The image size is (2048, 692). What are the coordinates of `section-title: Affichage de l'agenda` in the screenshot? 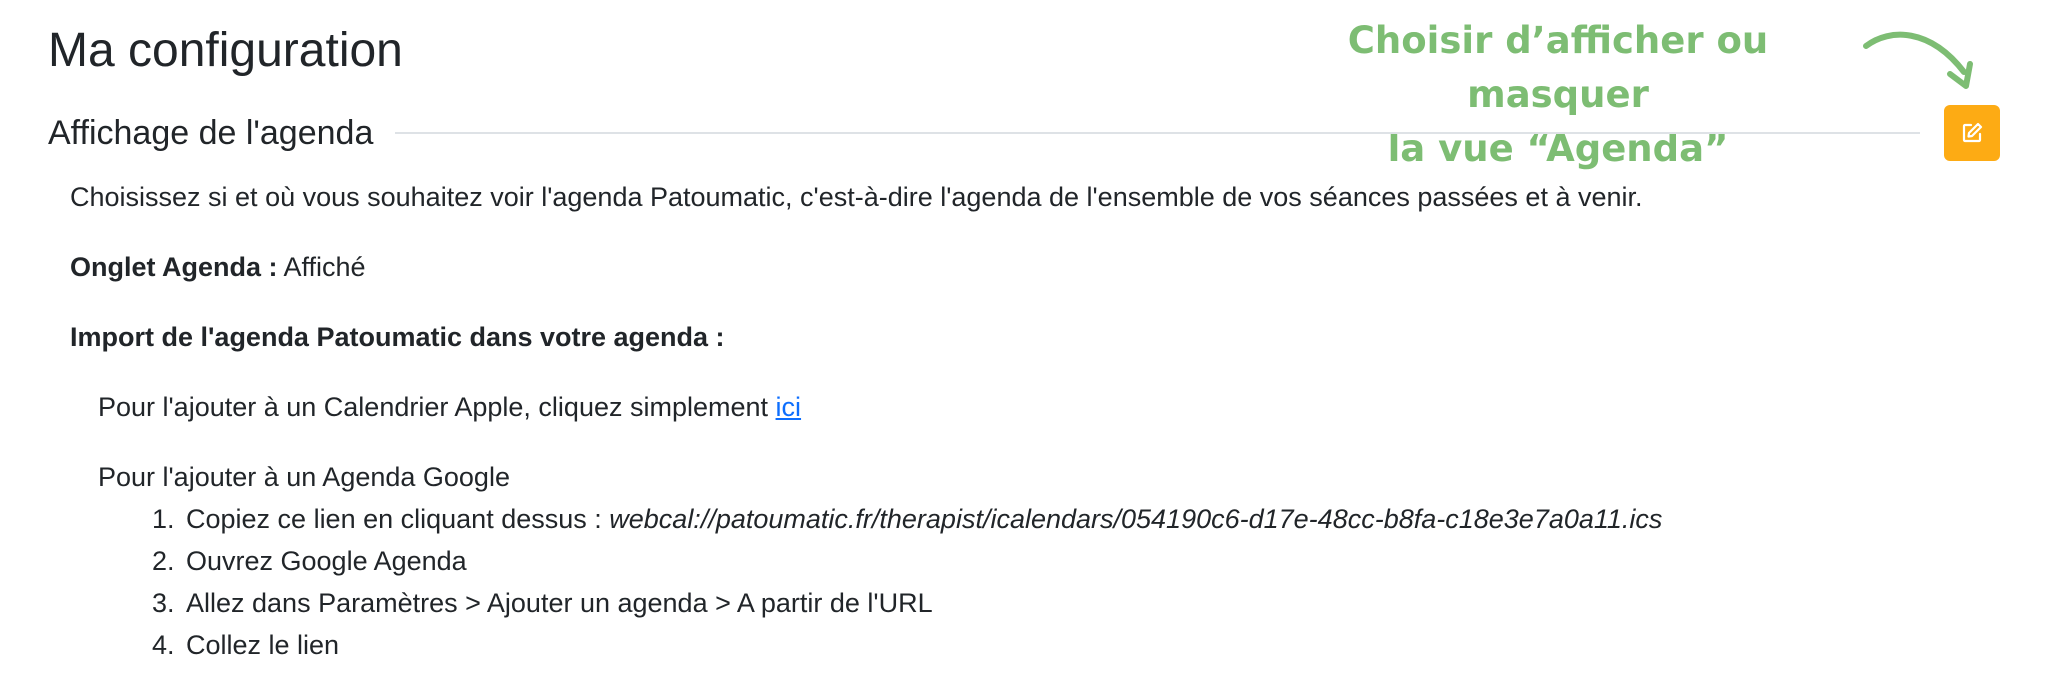 It's located at (211, 133).